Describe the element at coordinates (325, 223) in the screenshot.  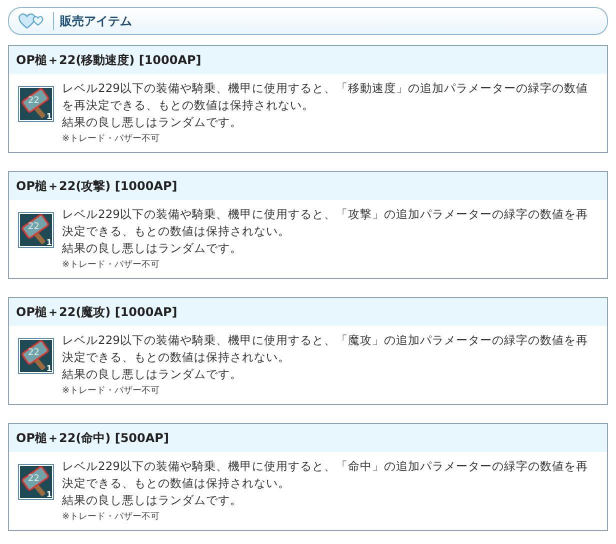
I see `item-description: レベル229以下の装備や騎乗、機甲に使用すると、「攻撃」の追加パラメーターの緑字の数値を再決定できる、もとの数値は保持されない。` at that location.